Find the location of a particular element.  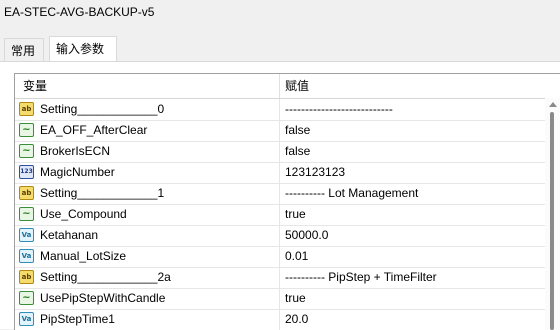

parameter-row: 123 MagicNumber 123123123 is located at coordinates (280, 173).